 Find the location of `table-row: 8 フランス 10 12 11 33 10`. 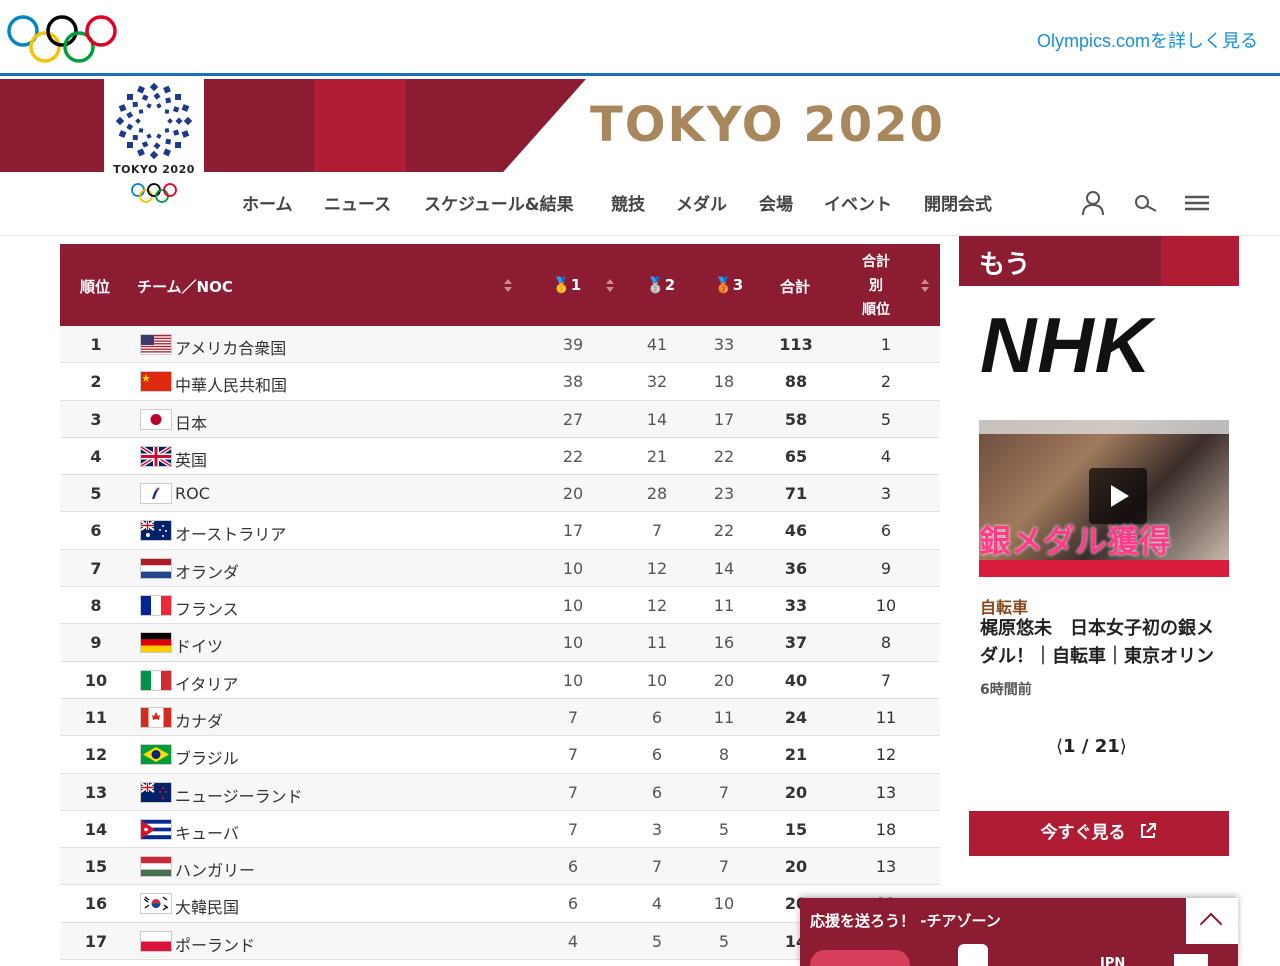

table-row: 8 フランス 10 12 11 33 10 is located at coordinates (500, 606).